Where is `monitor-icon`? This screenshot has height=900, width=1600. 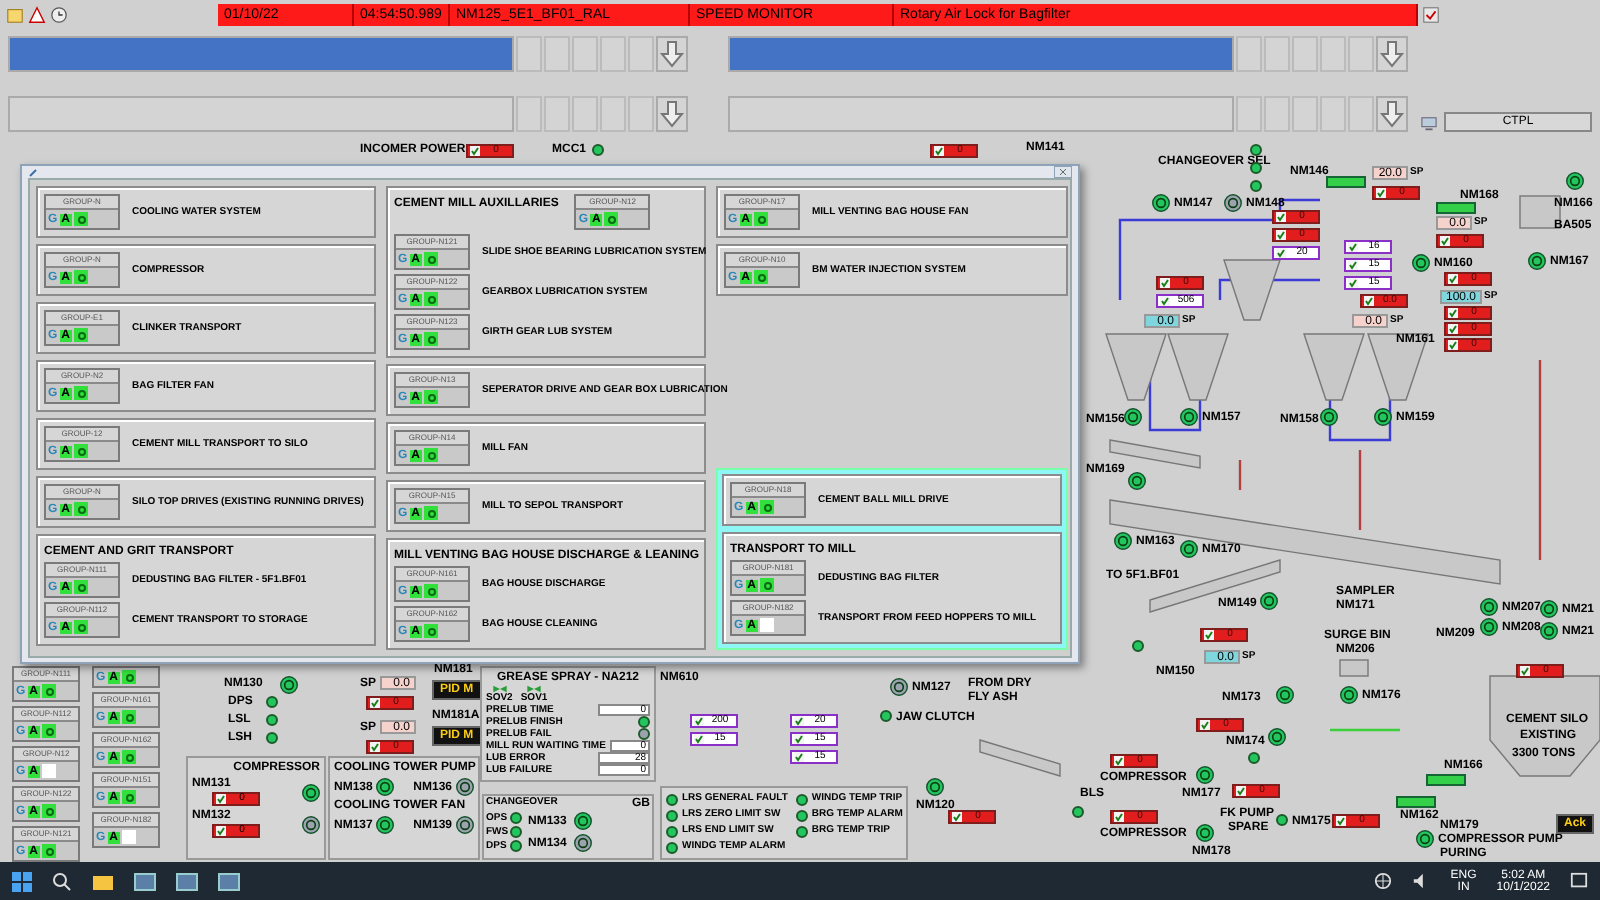
monitor-icon is located at coordinates (1429, 124).